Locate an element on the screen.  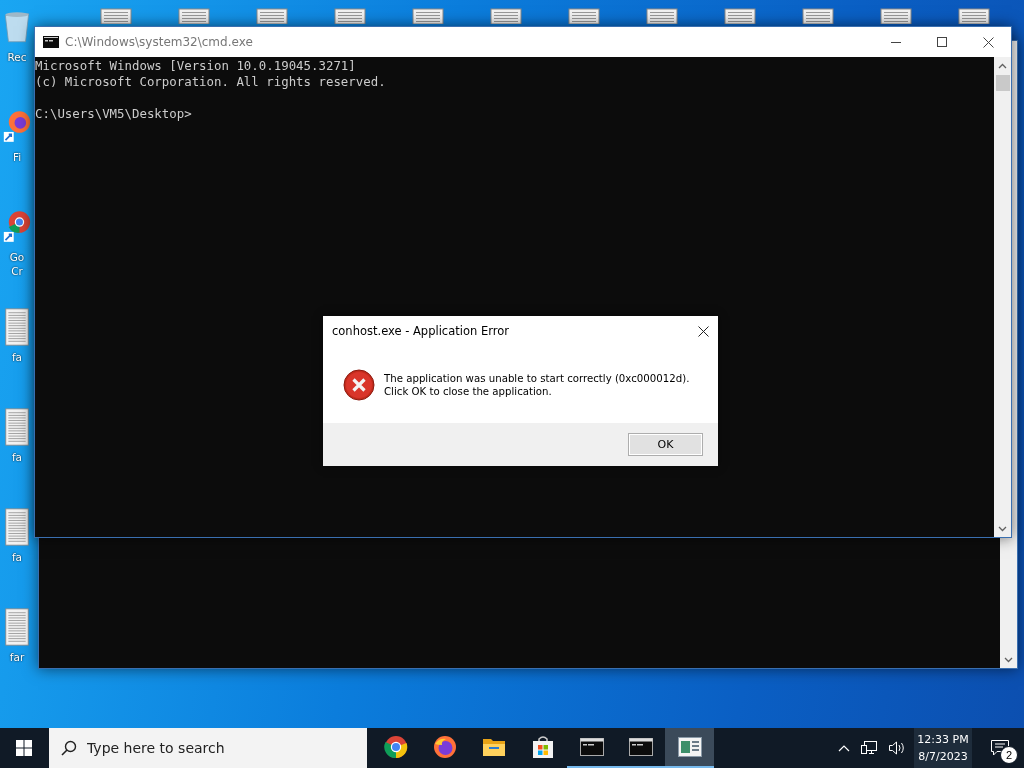
window-title: C:\Windows\system32\cmd.exe is located at coordinates (159, 42).